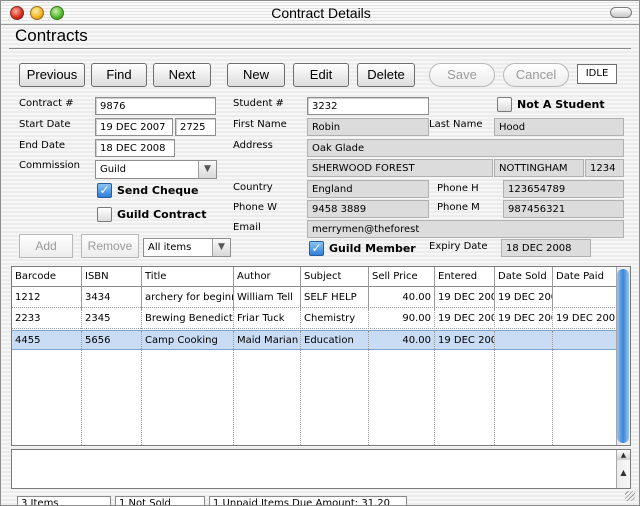  Describe the element at coordinates (104, 214) in the screenshot. I see `guild-contract-checkbox` at that location.